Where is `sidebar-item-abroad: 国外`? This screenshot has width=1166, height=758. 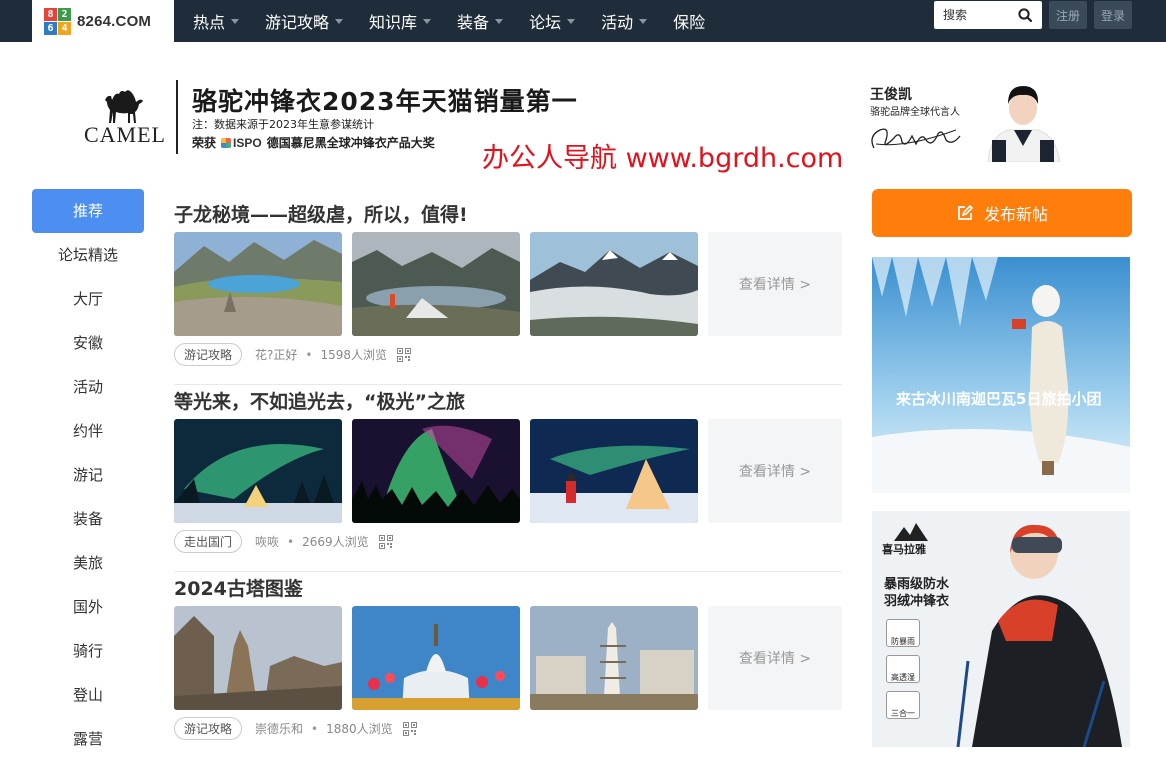
sidebar-item-abroad: 国外 is located at coordinates (88, 607).